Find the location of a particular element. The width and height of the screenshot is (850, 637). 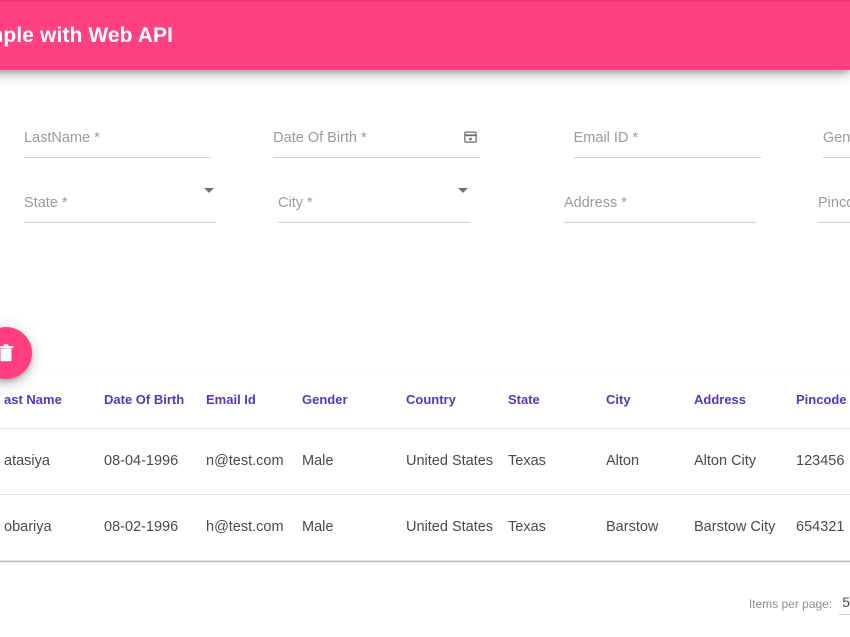

cell-address: Barstow City is located at coordinates (745, 527).